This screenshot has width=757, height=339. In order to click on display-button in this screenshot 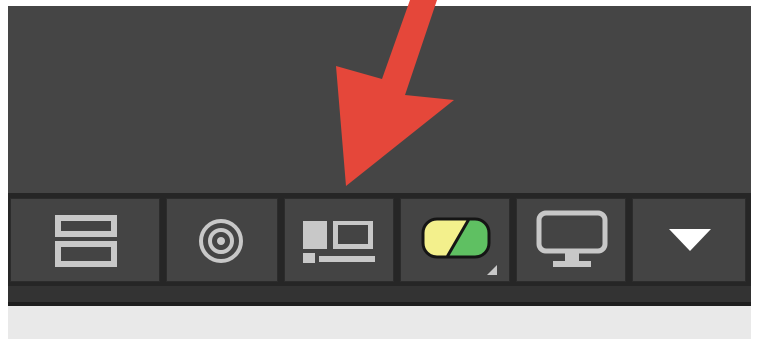, I will do `click(571, 240)`.